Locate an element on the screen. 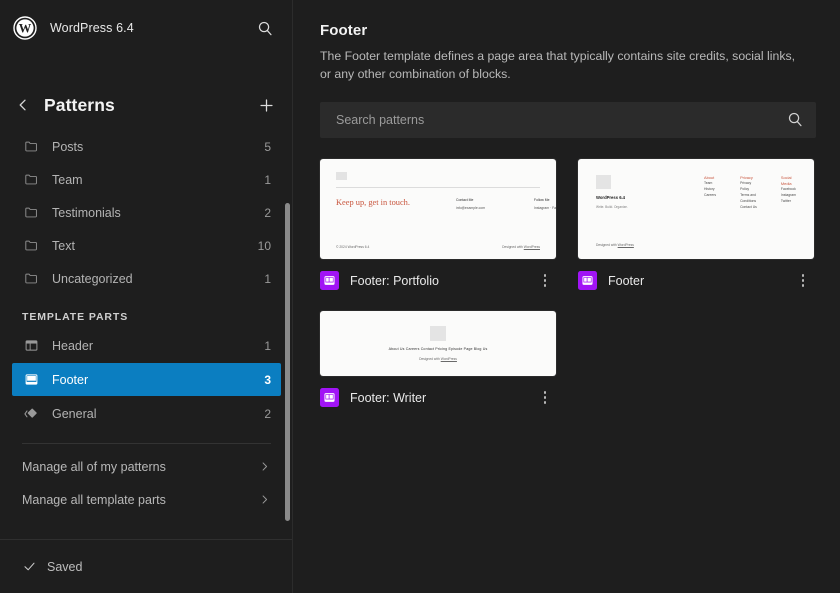  manage-all-patterns-link: Manage all of my patterns is located at coordinates (146, 466).